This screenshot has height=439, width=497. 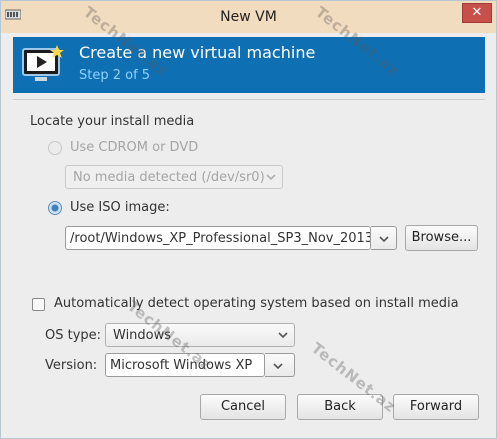 I want to click on os-type-combo: Windows, so click(x=200, y=335).